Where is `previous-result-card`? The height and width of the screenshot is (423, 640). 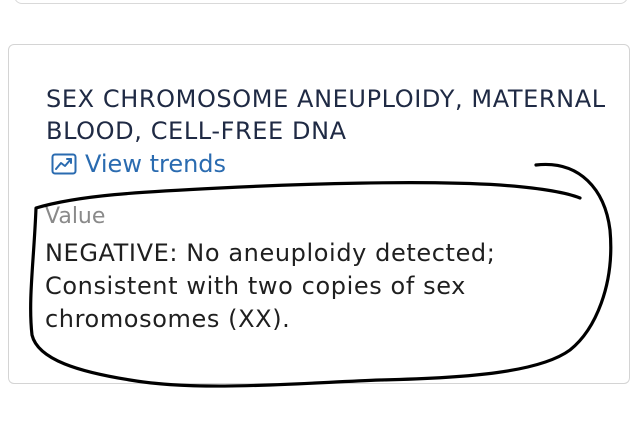
previous-result-card is located at coordinates (321, 2).